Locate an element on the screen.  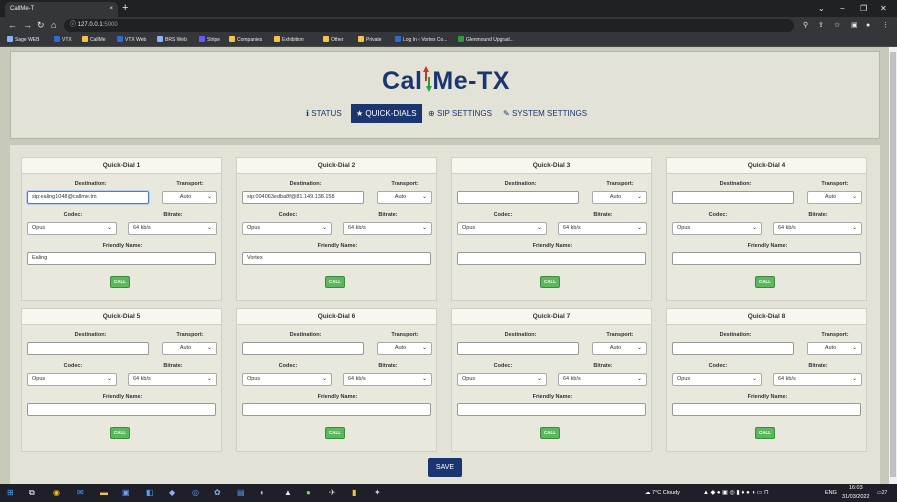
bookmark-star-icon: ☆ is located at coordinates (837, 25).